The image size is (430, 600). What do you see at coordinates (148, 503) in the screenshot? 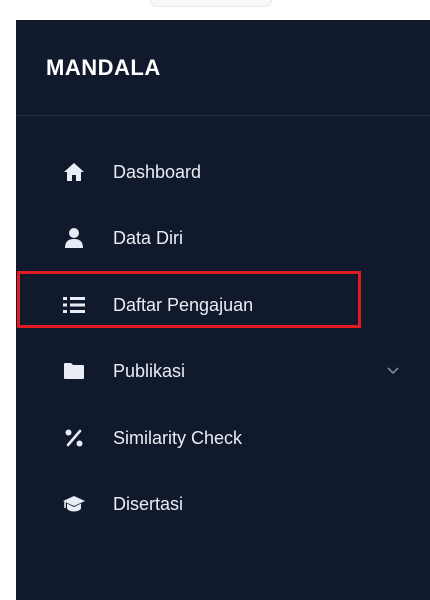
I see `sidebar-item-label: Disertasi` at bounding box center [148, 503].